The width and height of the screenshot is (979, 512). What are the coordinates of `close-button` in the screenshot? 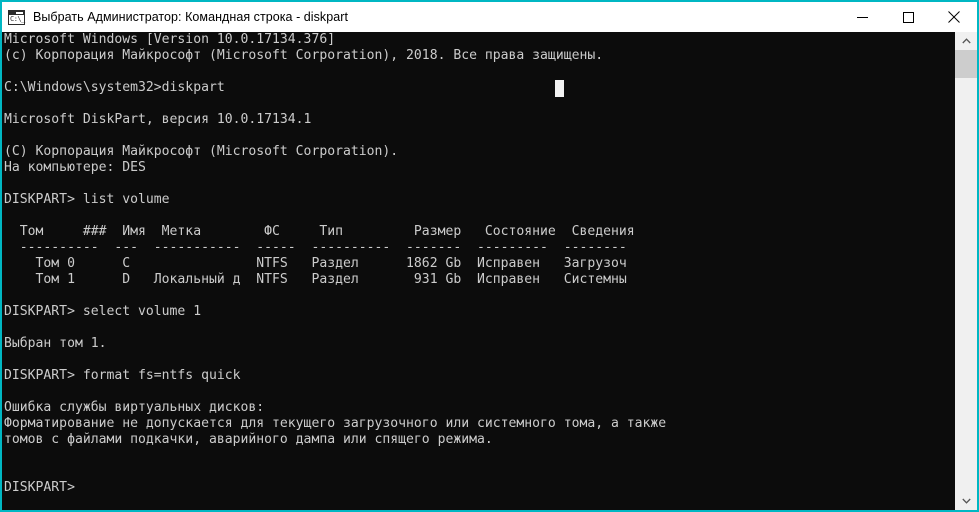 It's located at (954, 17).